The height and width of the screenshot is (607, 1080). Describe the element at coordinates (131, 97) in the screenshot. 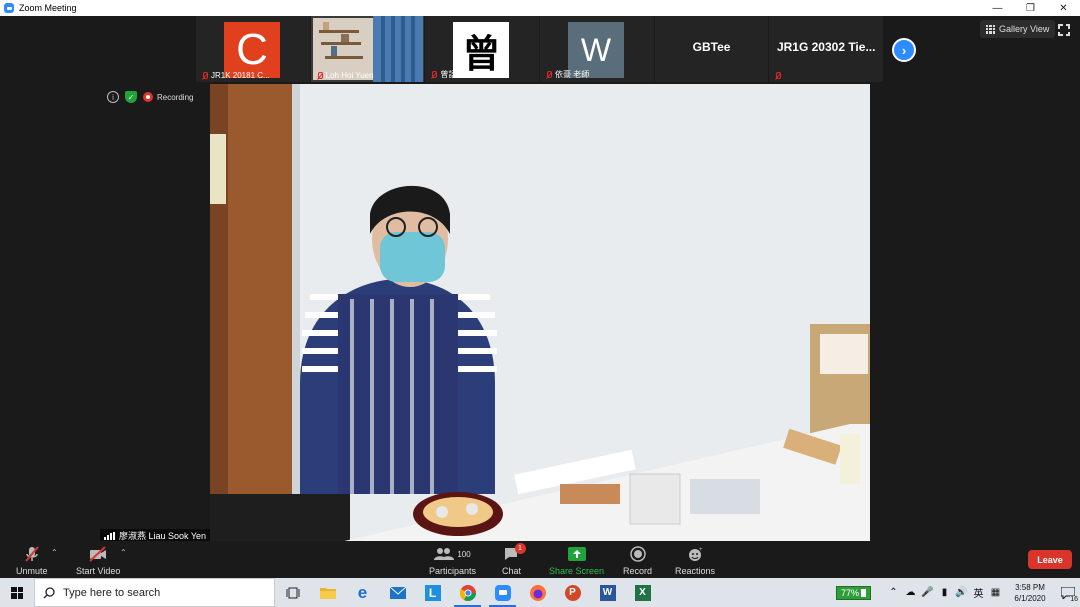

I see `encryption-shield-icon: ✓` at that location.